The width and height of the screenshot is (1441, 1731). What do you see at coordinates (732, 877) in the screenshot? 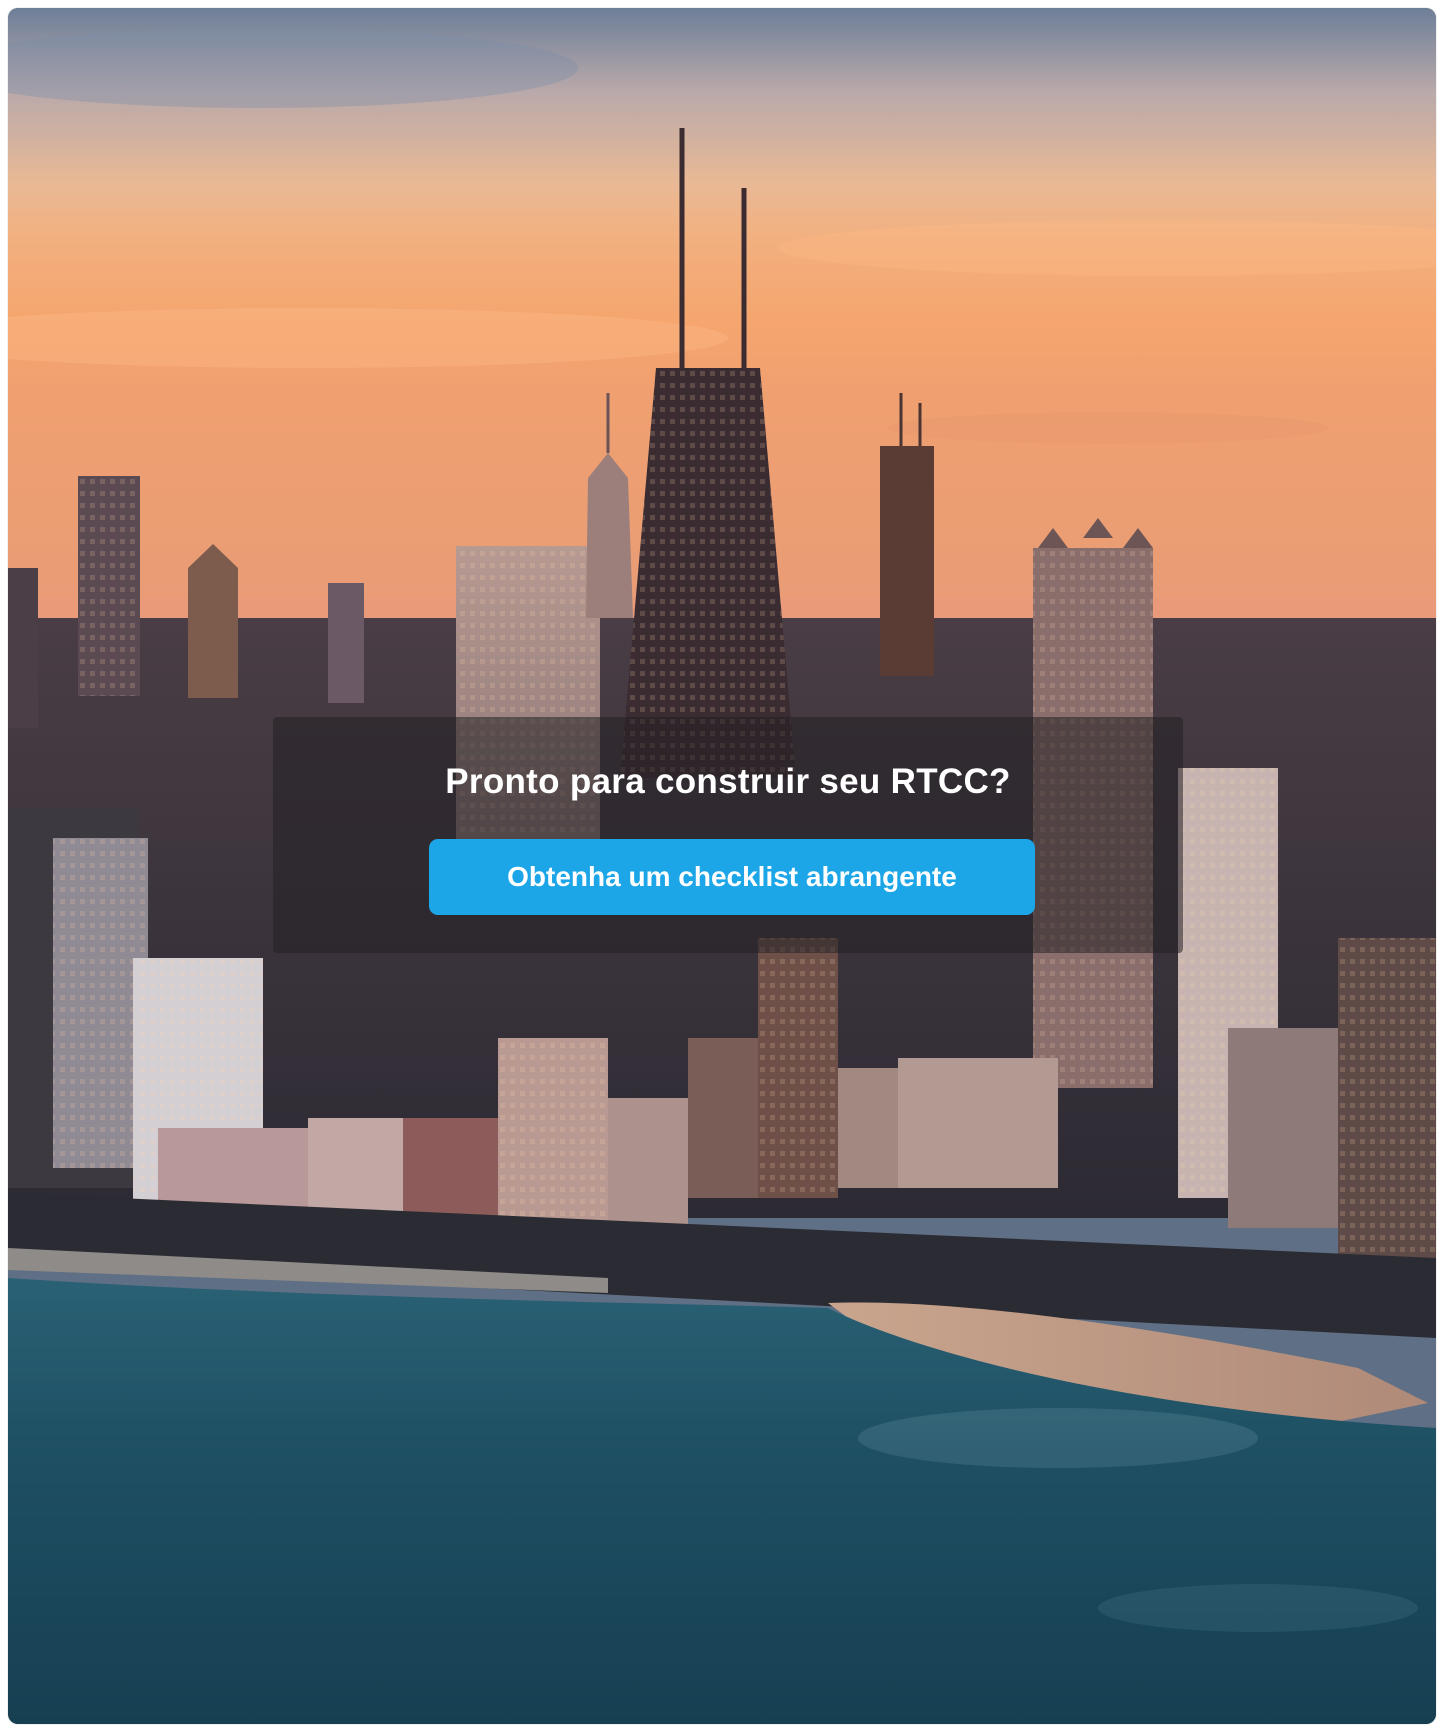
I see `get-checklist-button: Obtenha um checklist abrangente` at bounding box center [732, 877].